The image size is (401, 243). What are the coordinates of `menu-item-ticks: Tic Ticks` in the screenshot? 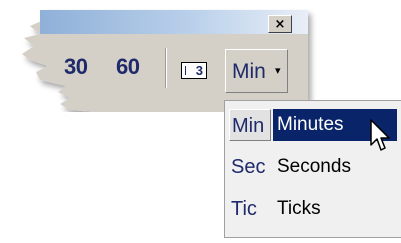 It's located at (313, 209).